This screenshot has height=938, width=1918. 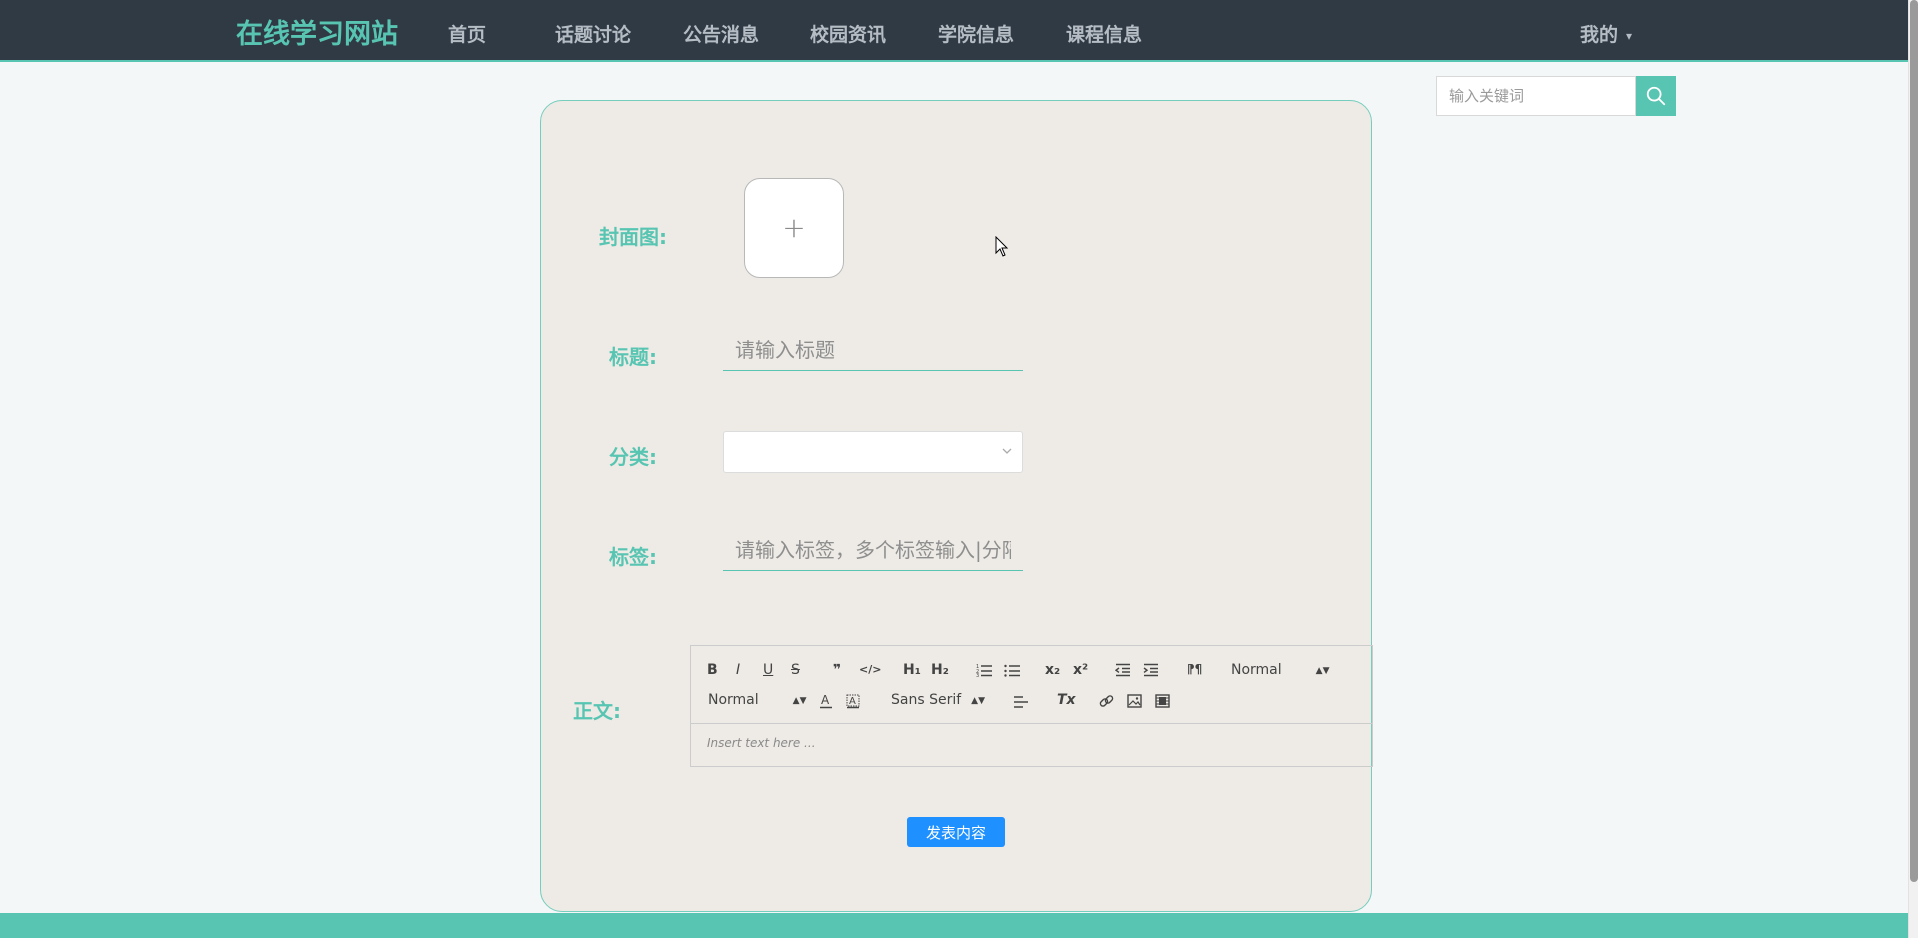 I want to click on underline-button: U, so click(x=768, y=670).